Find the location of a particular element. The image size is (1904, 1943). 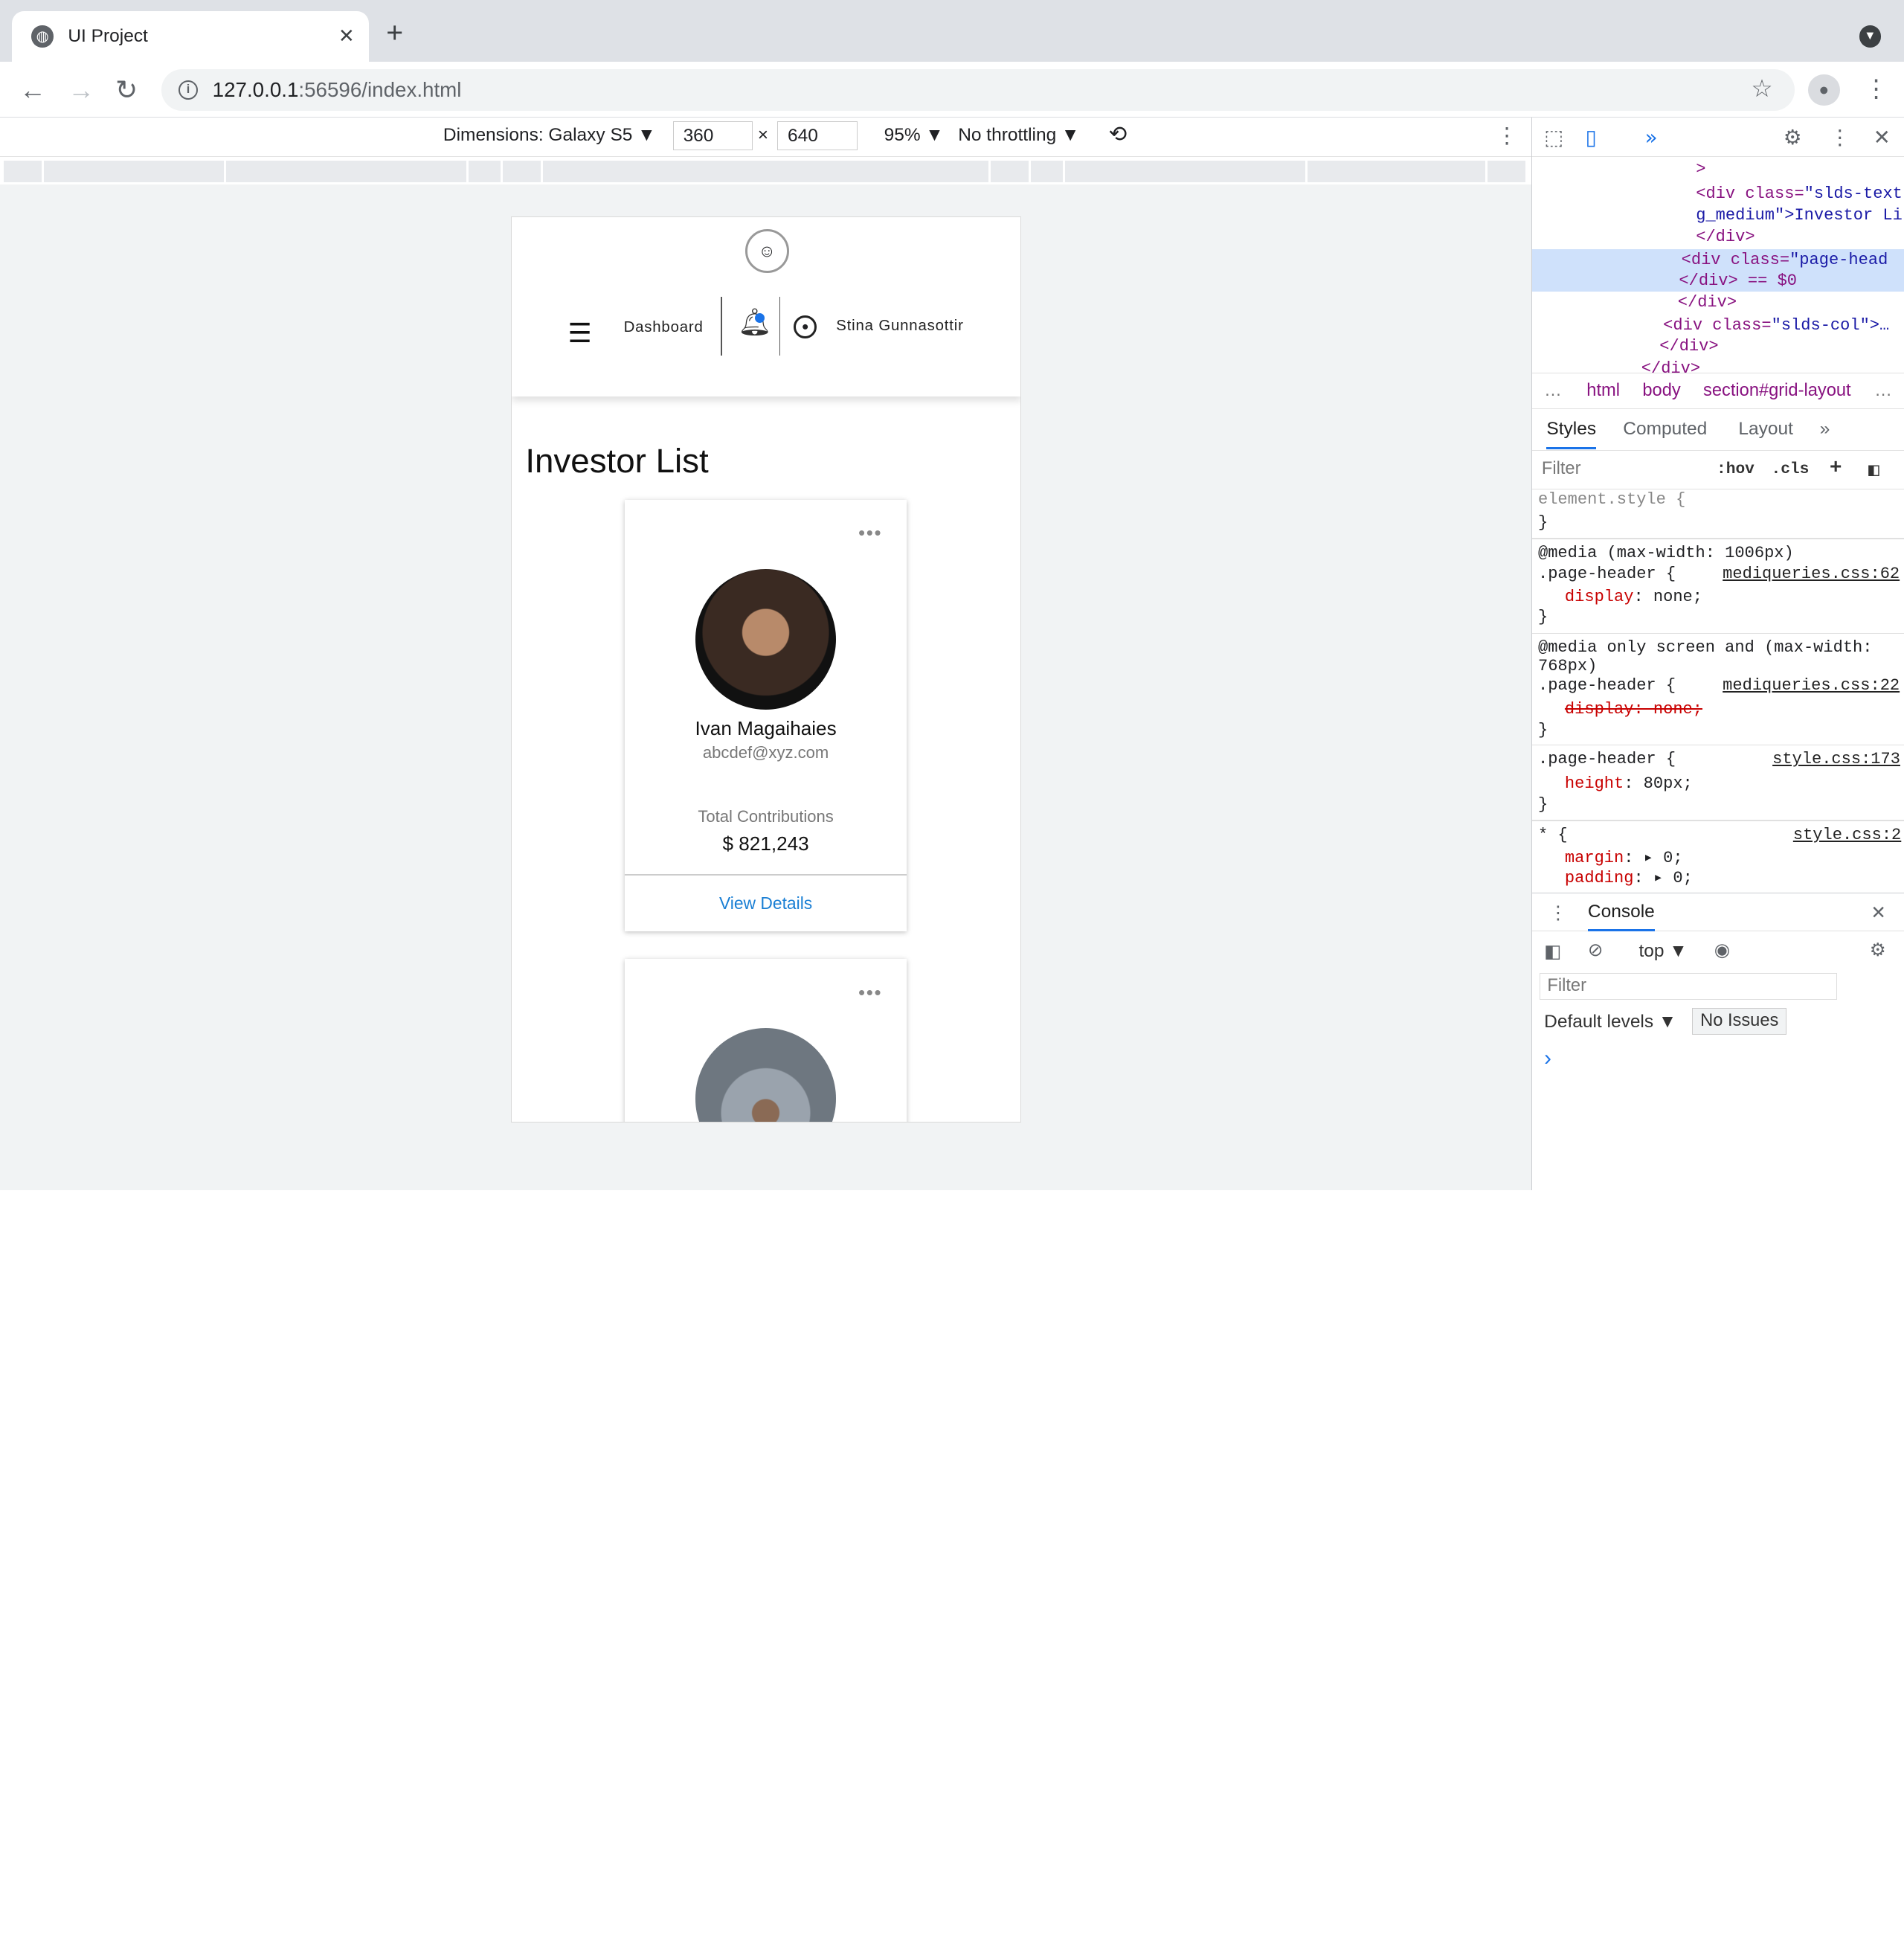

breadcrumb-section: section#grid-layout is located at coordinates (1777, 391).